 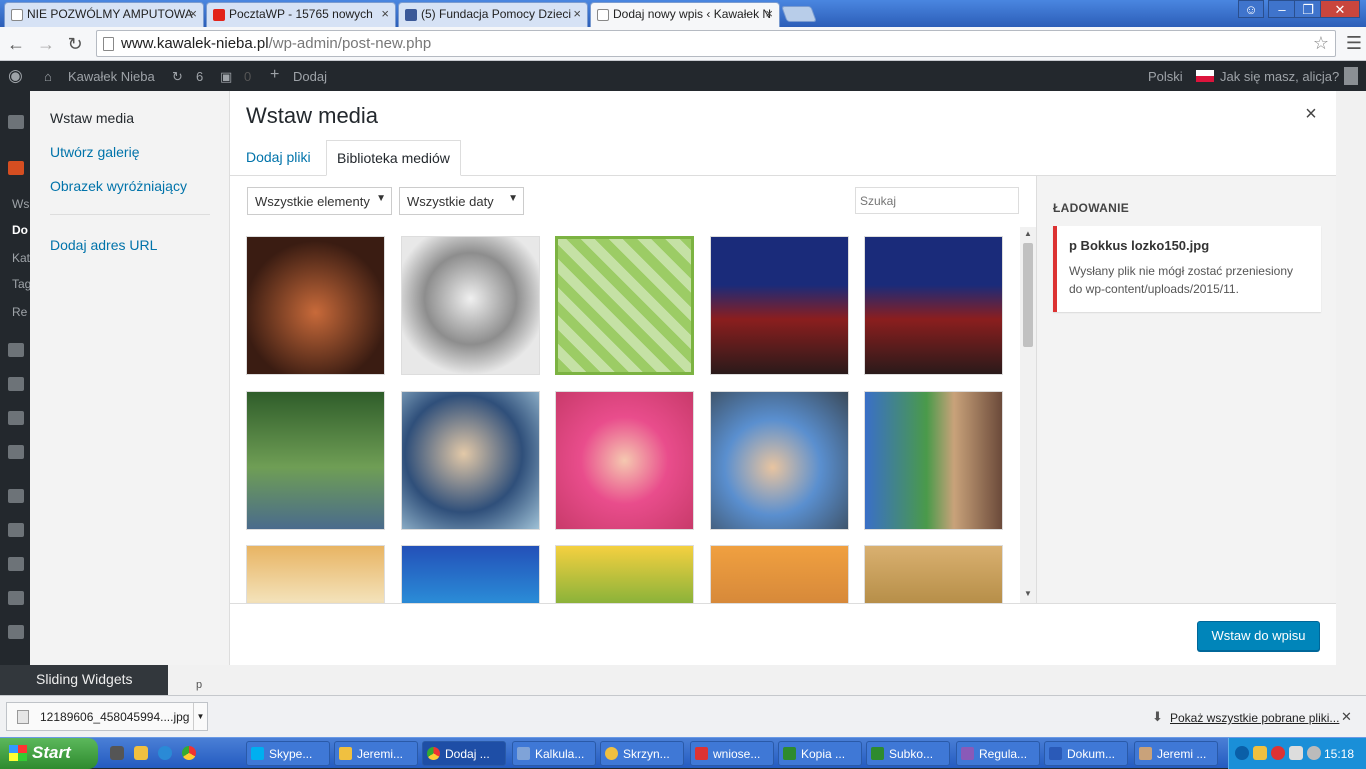 What do you see at coordinates (189, 753) in the screenshot?
I see `chrome-icon` at bounding box center [189, 753].